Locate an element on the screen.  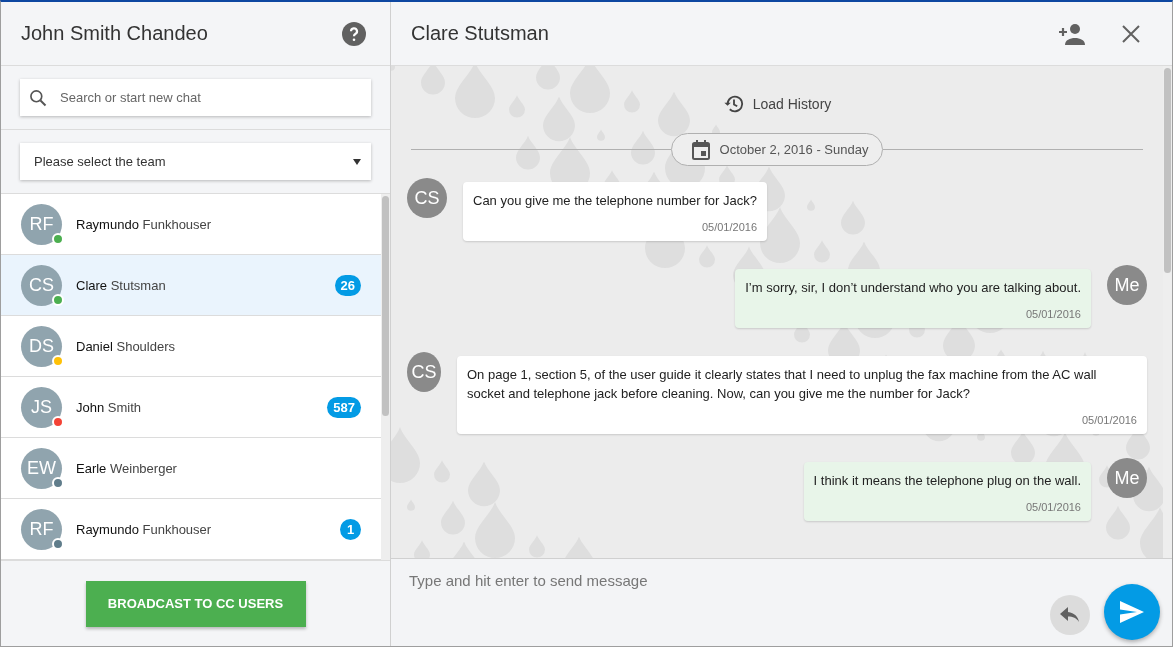
reply-button is located at coordinates (1070, 615).